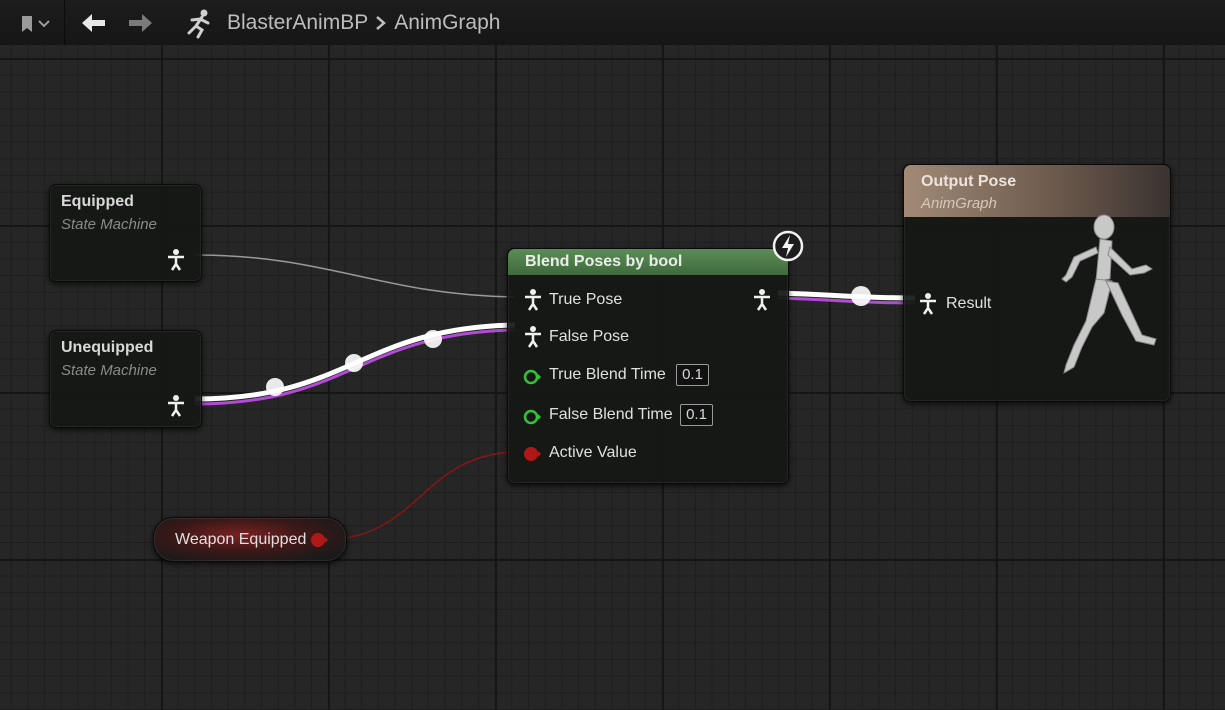 The image size is (1225, 710). I want to click on bookmark-icon, so click(36, 23).